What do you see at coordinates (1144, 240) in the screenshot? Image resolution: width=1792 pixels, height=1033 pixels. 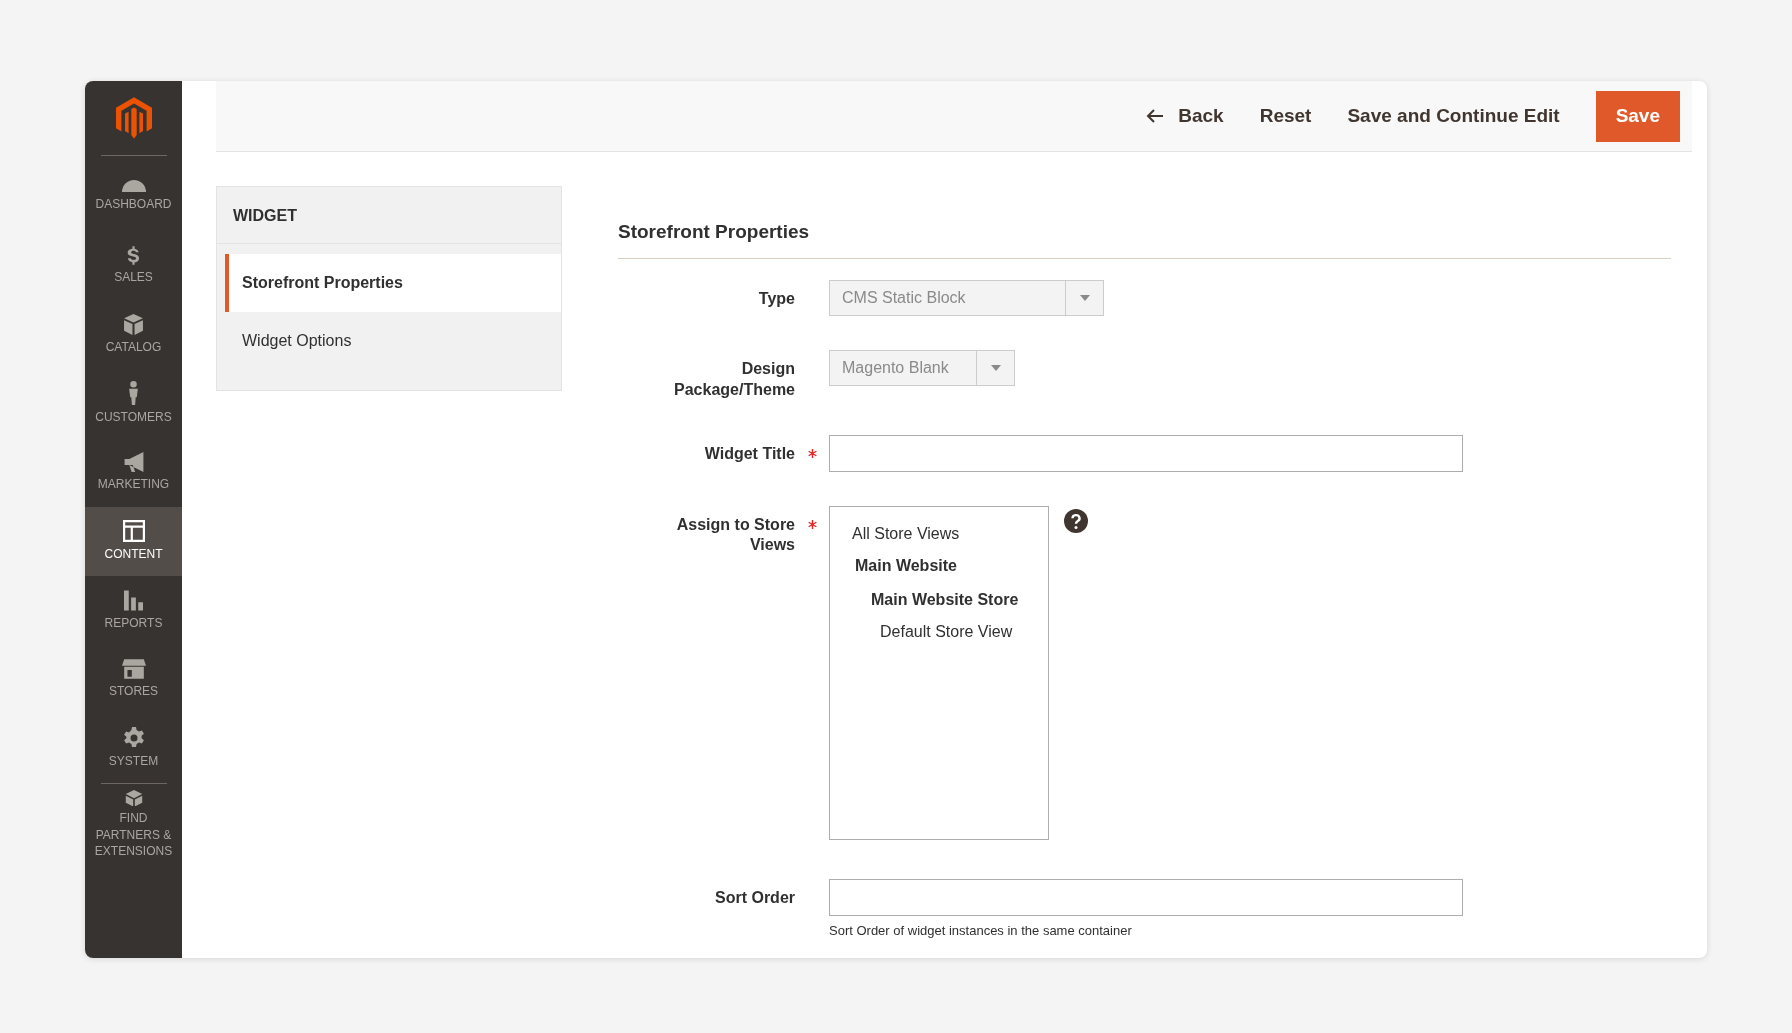 I see `section-title: Storefront Properties` at bounding box center [1144, 240].